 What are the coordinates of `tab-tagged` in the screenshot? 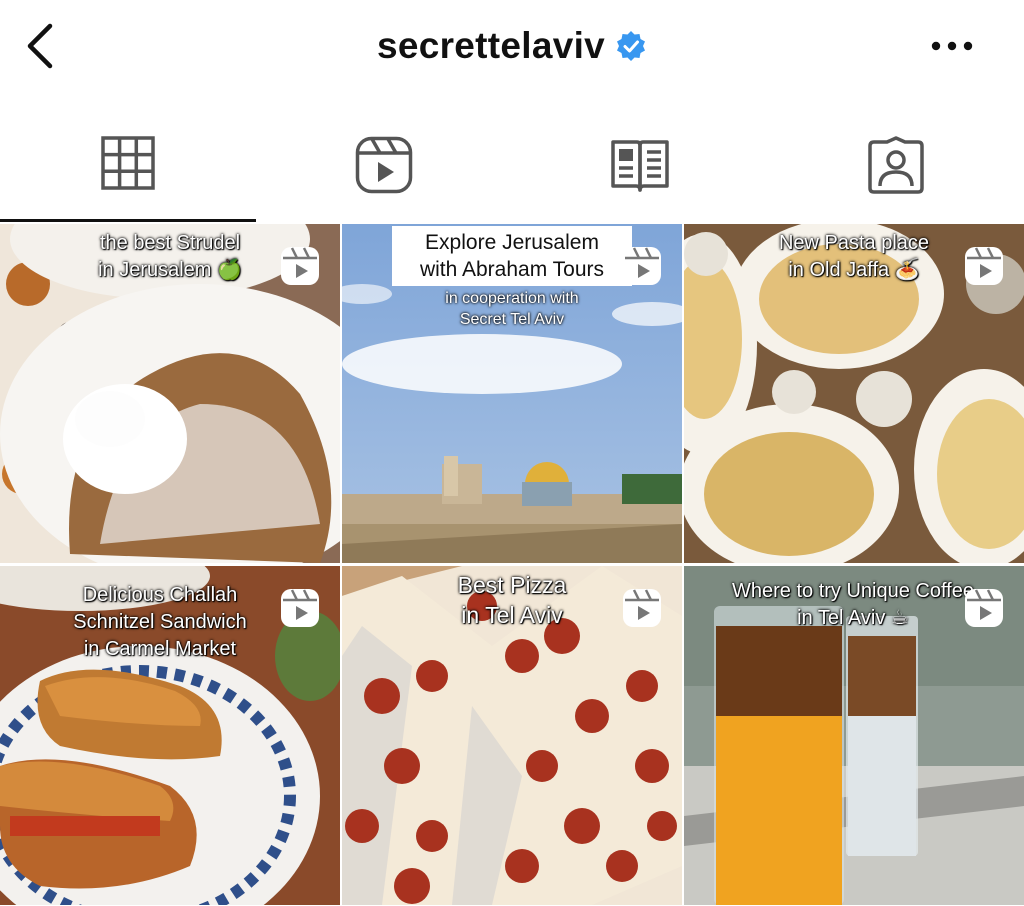 It's located at (896, 170).